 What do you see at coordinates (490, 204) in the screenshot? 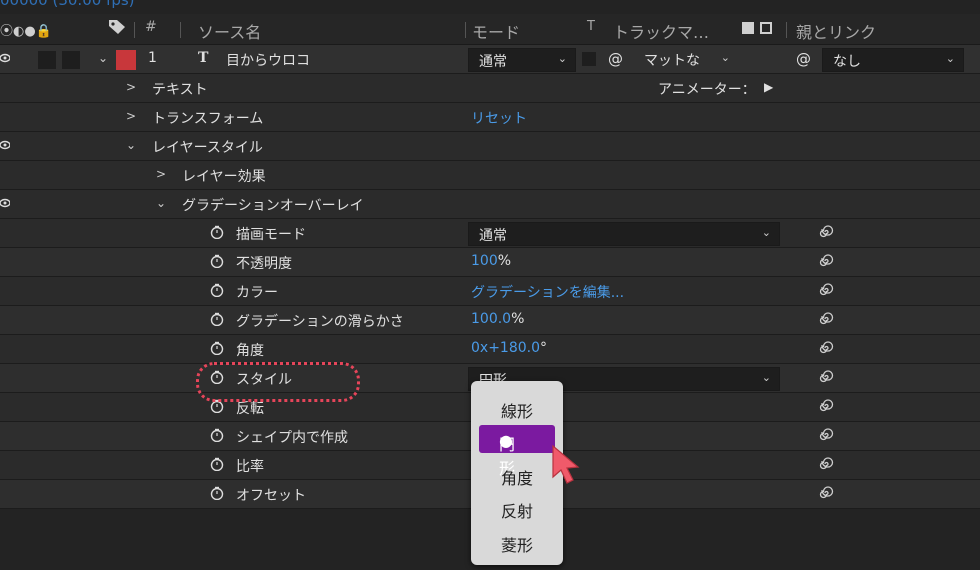
I see `gradient-overlay-row: ⌄ グラデーションオーバーレイ` at bounding box center [490, 204].